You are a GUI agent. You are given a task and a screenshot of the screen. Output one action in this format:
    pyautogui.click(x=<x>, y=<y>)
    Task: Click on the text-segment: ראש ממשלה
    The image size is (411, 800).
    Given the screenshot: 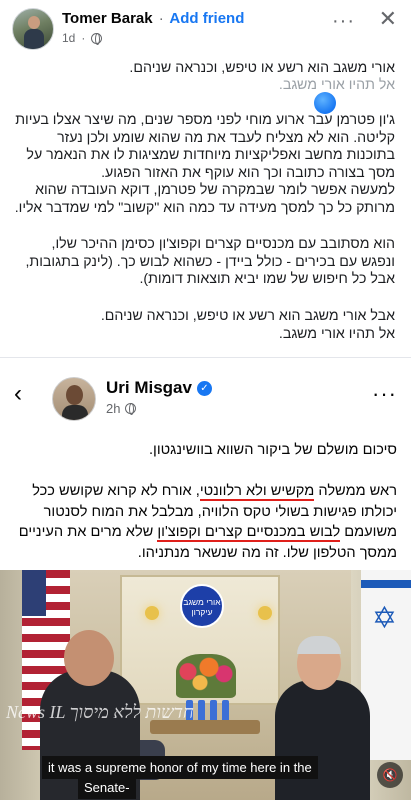 What is the action you would take?
    pyautogui.click(x=355, y=491)
    